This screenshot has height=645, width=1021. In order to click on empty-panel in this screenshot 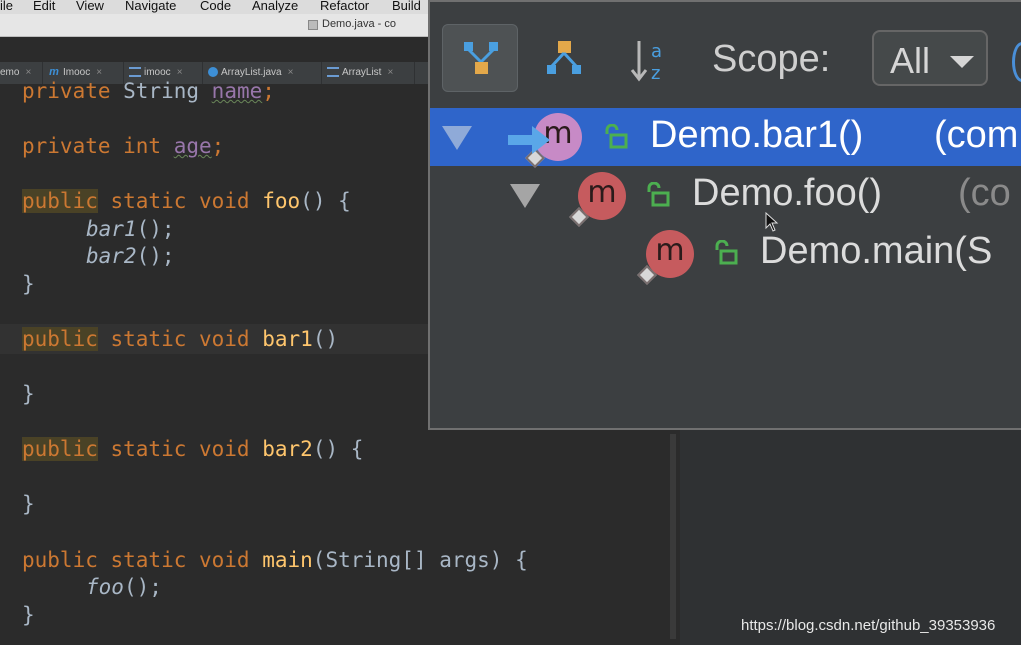, I will do `click(850, 537)`.